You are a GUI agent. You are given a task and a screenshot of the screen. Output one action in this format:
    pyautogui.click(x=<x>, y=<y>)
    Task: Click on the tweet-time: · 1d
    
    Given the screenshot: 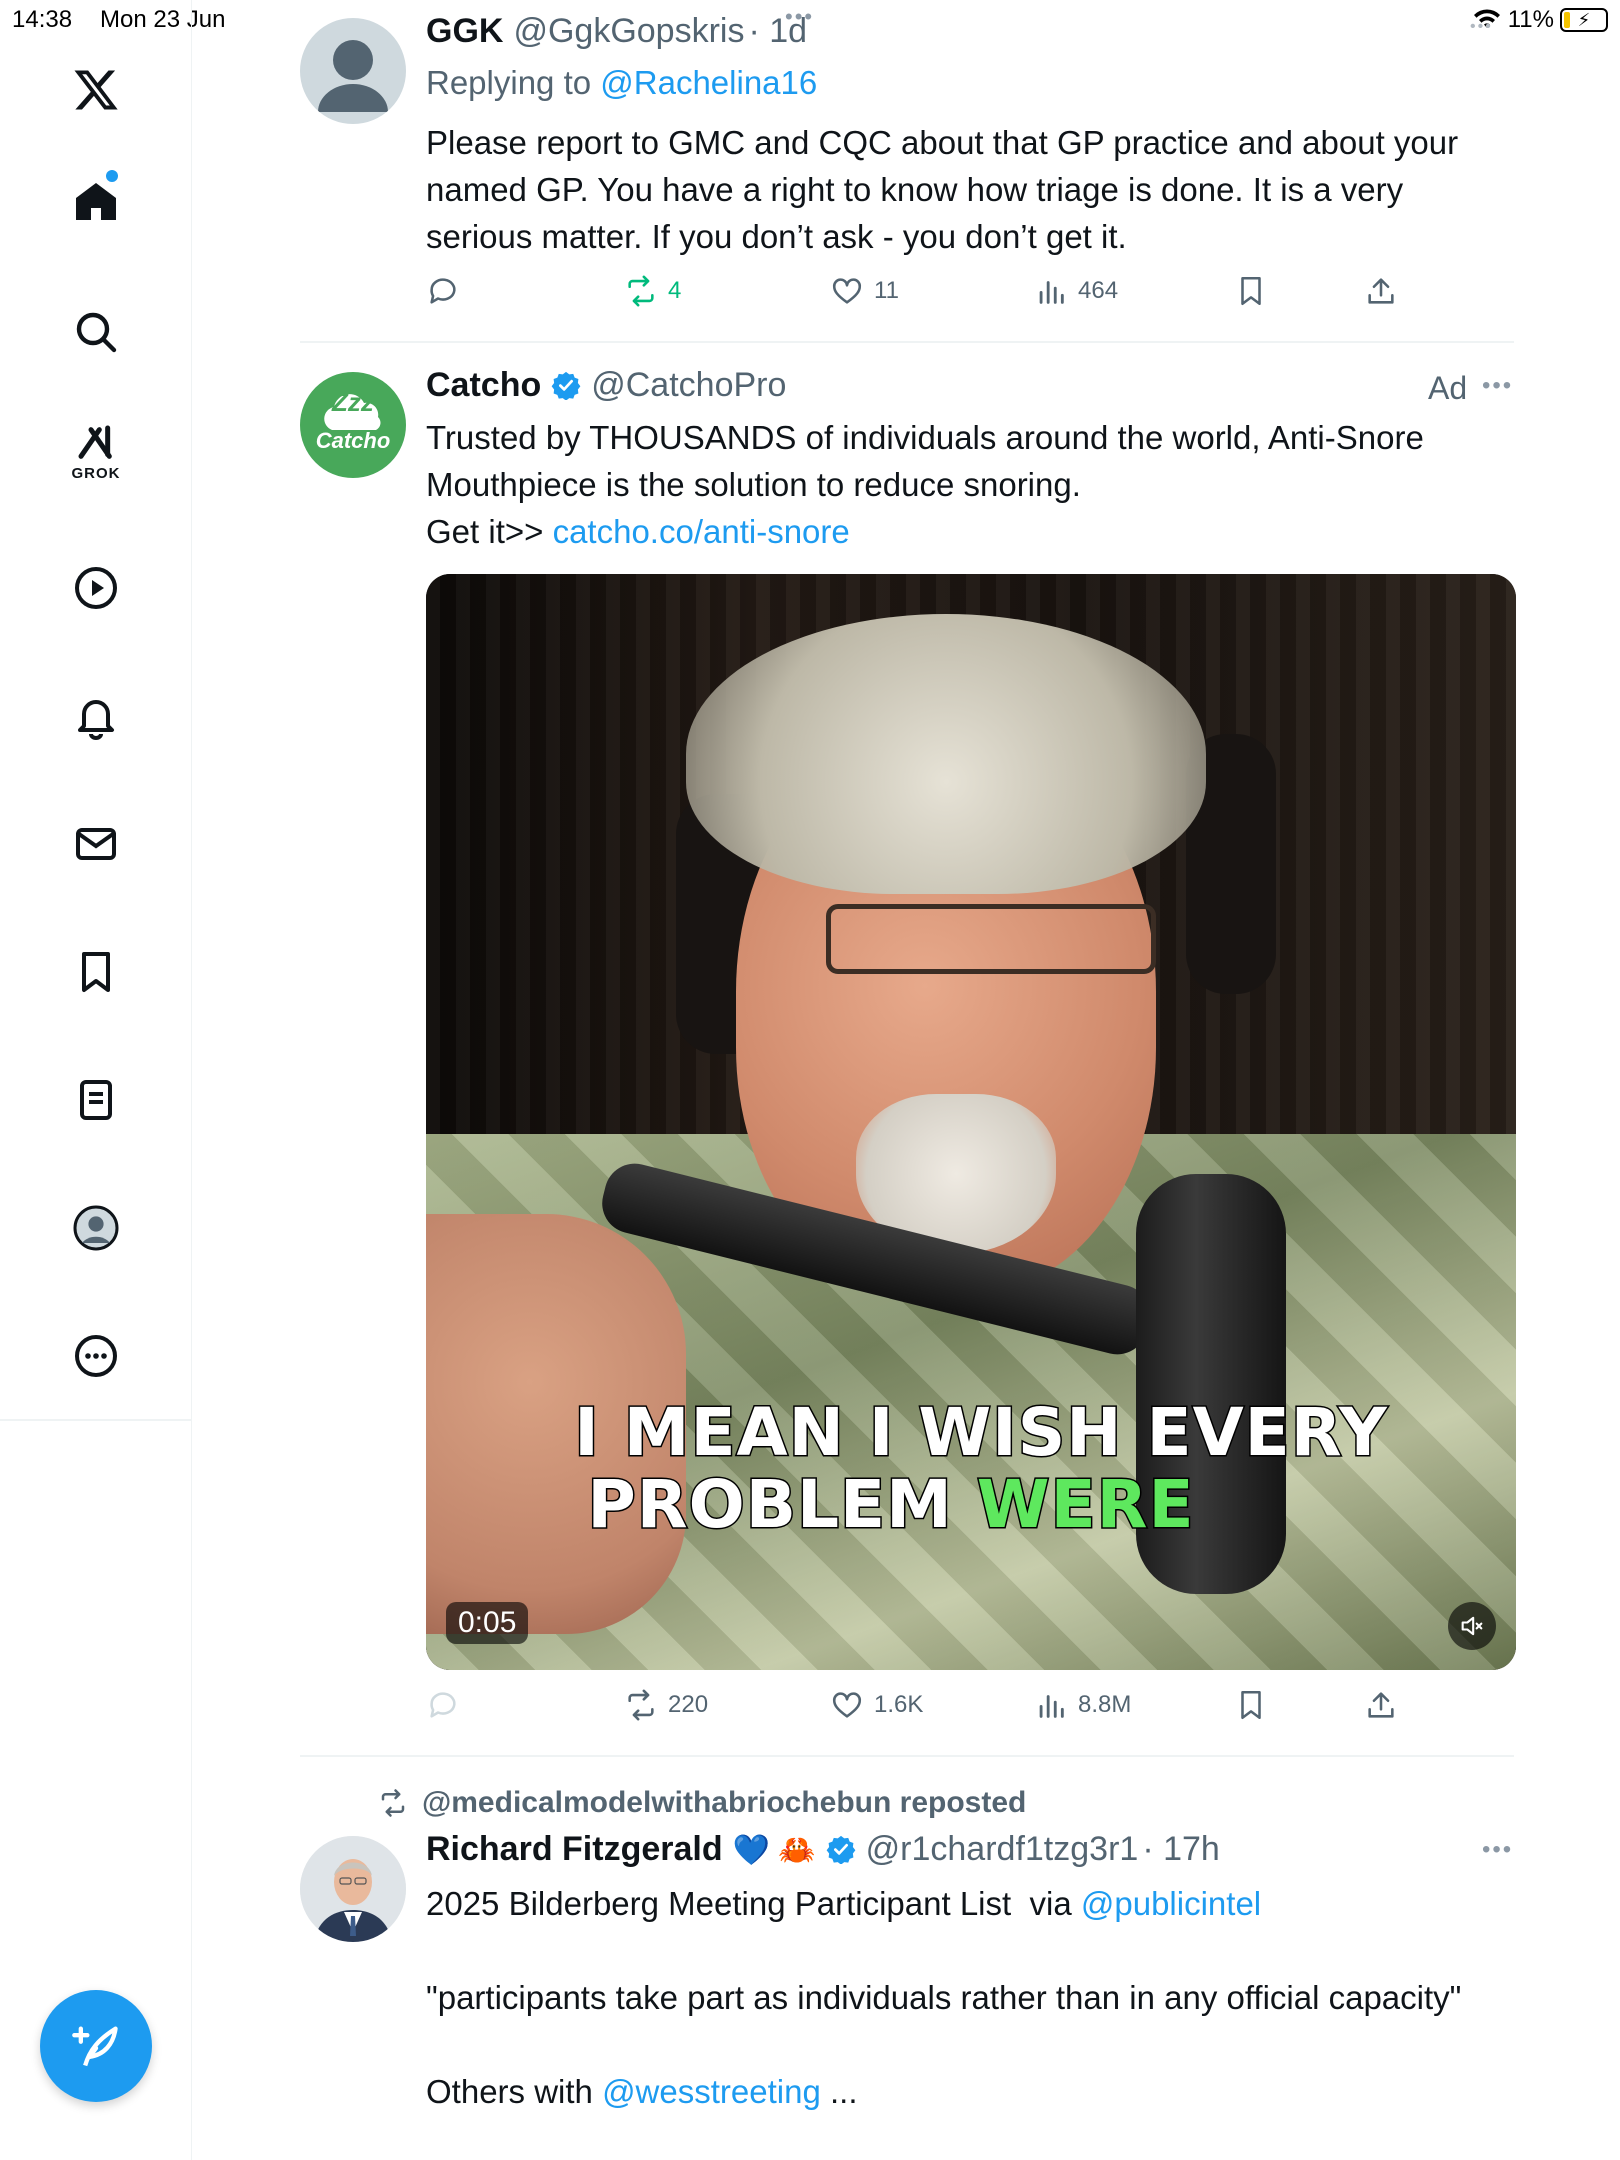 What is the action you would take?
    pyautogui.click(x=777, y=31)
    